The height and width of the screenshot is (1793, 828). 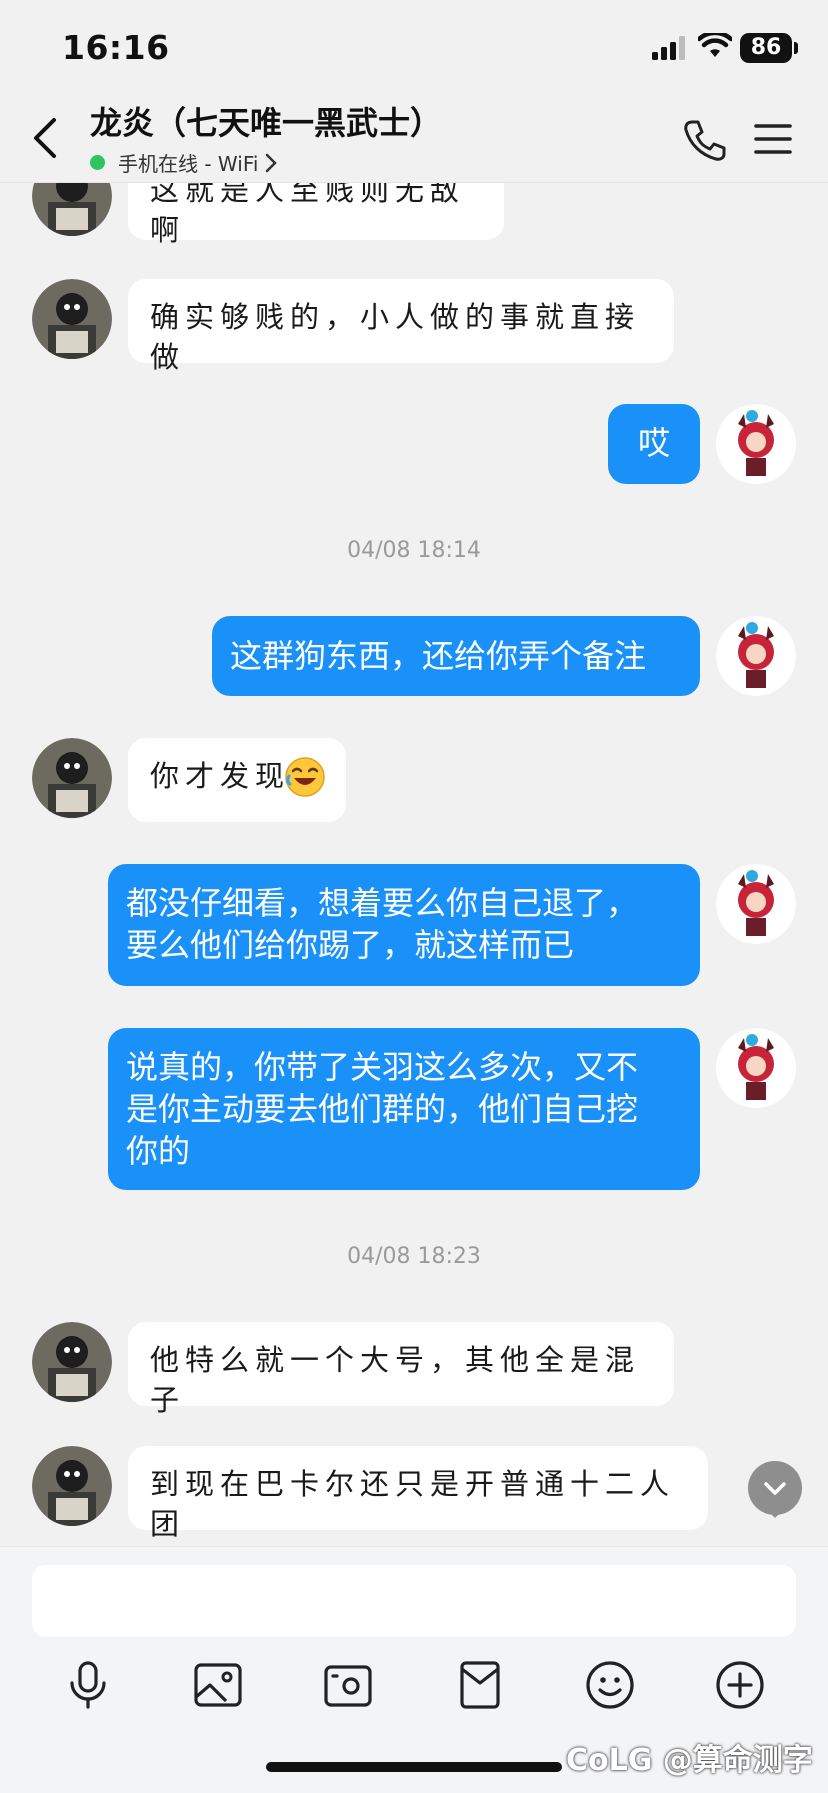 What do you see at coordinates (773, 139) in the screenshot?
I see `menu-icon` at bounding box center [773, 139].